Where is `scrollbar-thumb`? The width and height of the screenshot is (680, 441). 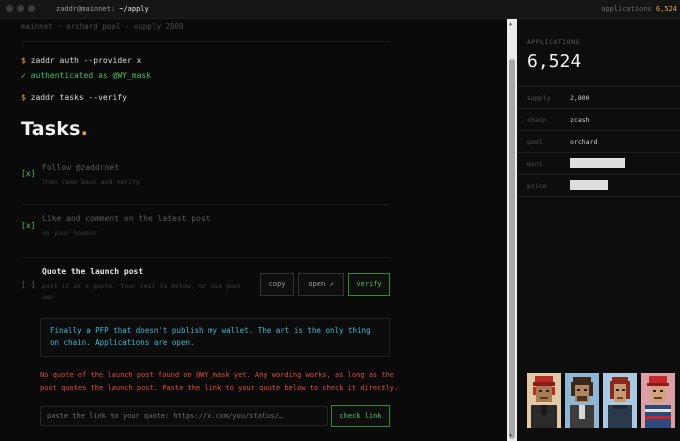
scrollbar-thumb is located at coordinates (512, 249).